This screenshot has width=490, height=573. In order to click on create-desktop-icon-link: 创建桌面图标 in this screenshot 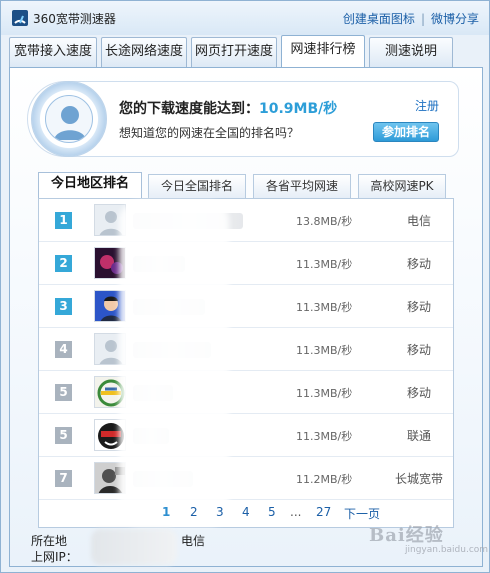, I will do `click(379, 19)`.